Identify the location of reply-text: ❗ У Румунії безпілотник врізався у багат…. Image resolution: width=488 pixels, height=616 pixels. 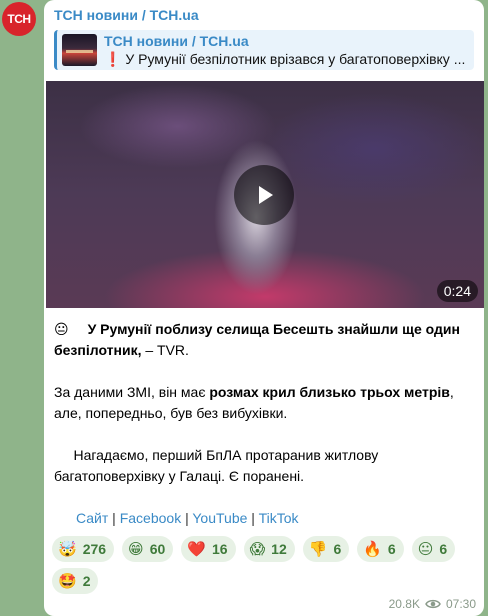
(288, 59).